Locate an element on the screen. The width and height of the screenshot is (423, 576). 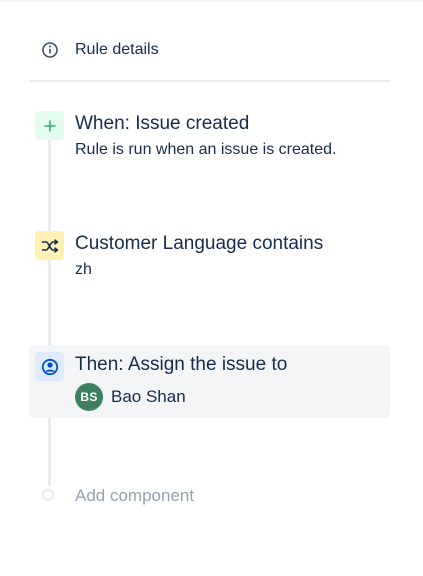
divider is located at coordinates (209, 81).